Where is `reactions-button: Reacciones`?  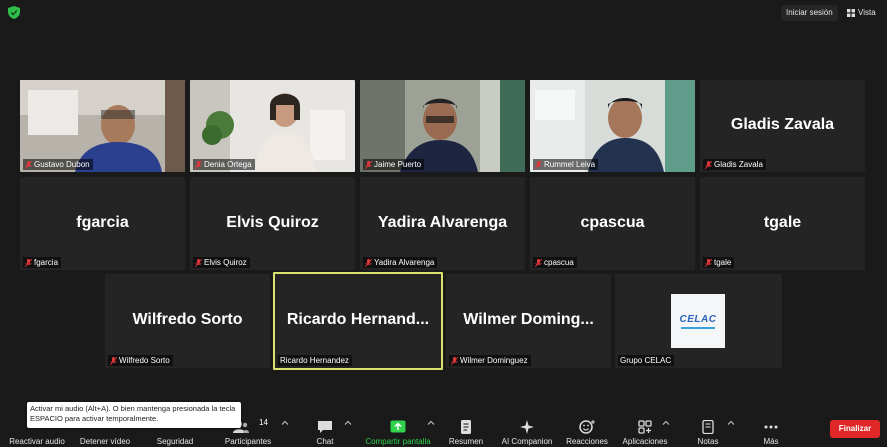
reactions-button: Reacciones is located at coordinates (587, 429).